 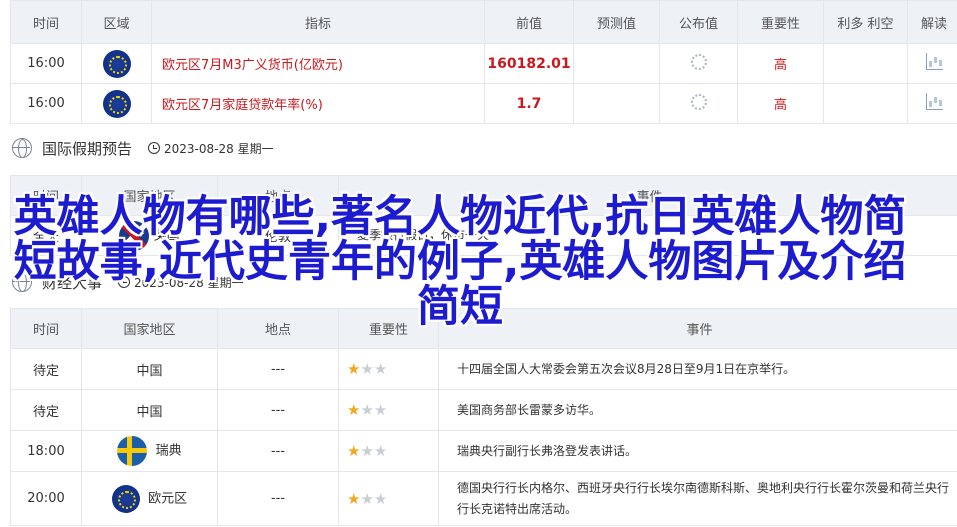 I want to click on row-event: 十四届全国人大常委会第五次会议8月28日至9月1日在京举行。, so click(x=697, y=369).